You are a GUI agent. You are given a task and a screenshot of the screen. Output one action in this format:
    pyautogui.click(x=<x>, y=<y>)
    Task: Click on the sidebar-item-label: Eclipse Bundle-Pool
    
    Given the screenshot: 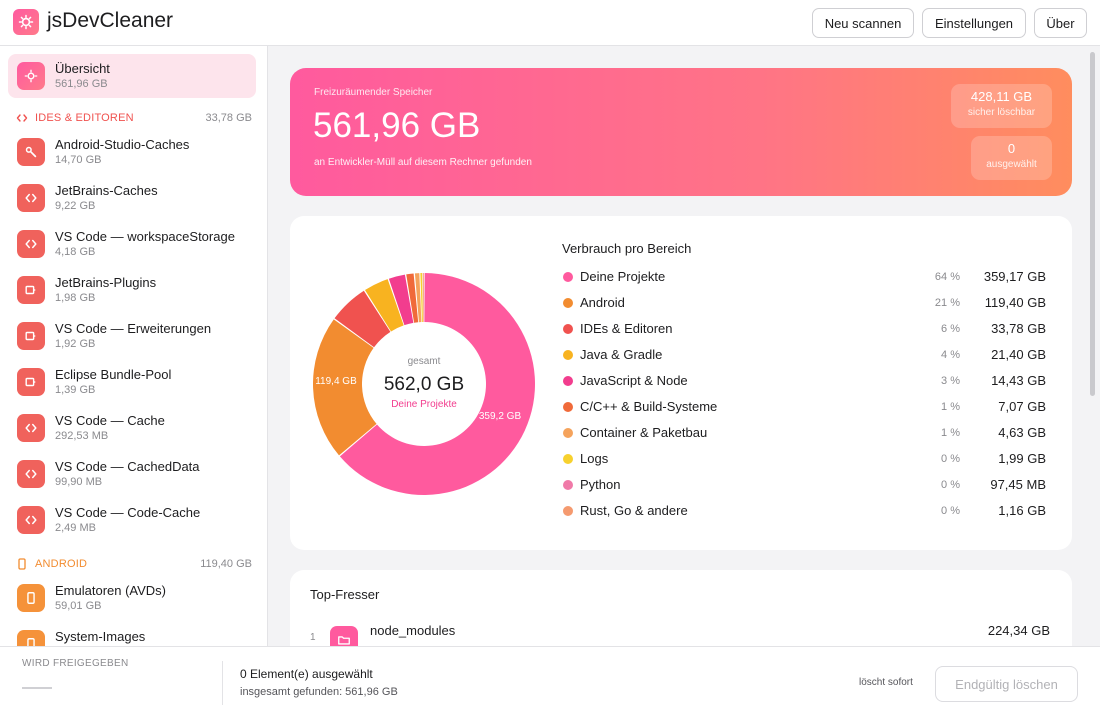 What is the action you would take?
    pyautogui.click(x=113, y=374)
    